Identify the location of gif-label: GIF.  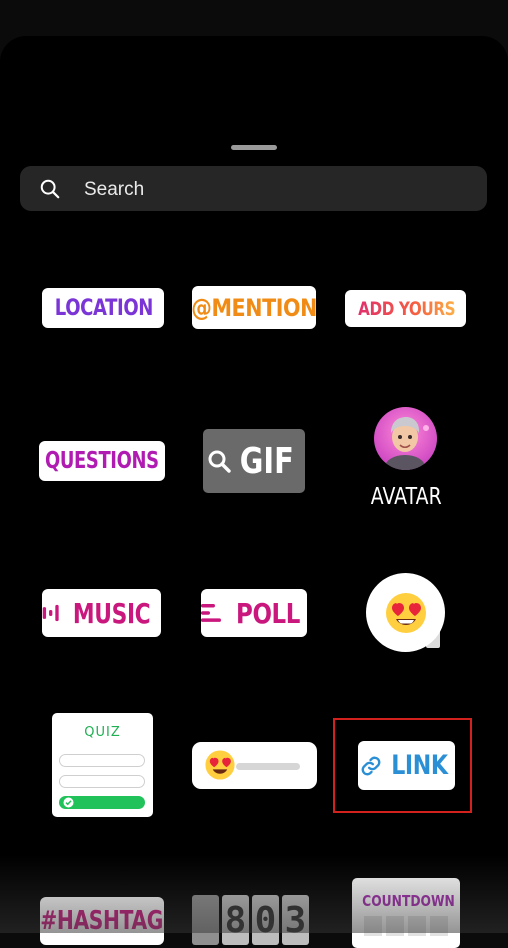
(267, 461).